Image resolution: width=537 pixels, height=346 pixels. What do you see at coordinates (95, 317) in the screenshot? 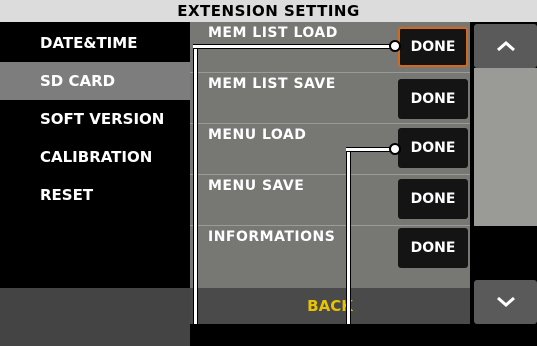
I see `sidebar-footer` at bounding box center [95, 317].